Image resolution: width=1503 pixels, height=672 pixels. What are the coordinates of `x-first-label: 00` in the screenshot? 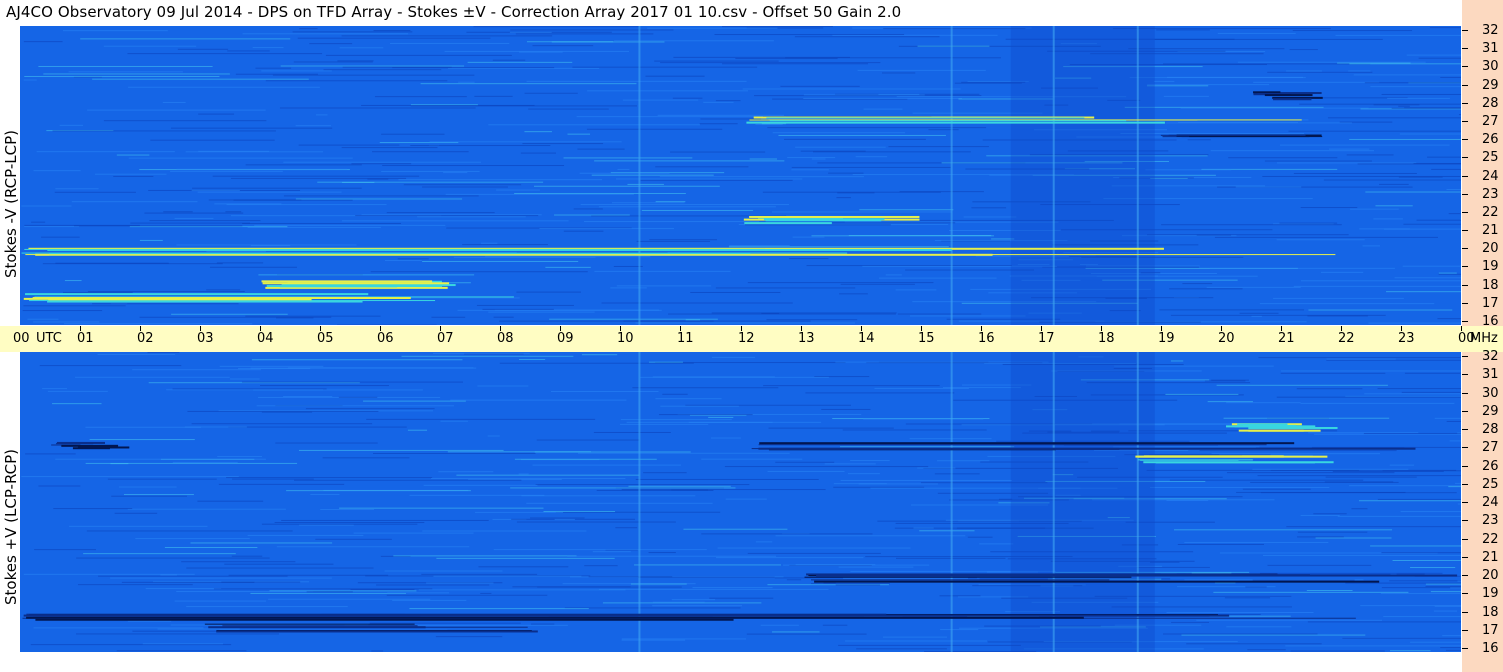 It's located at (21, 338).